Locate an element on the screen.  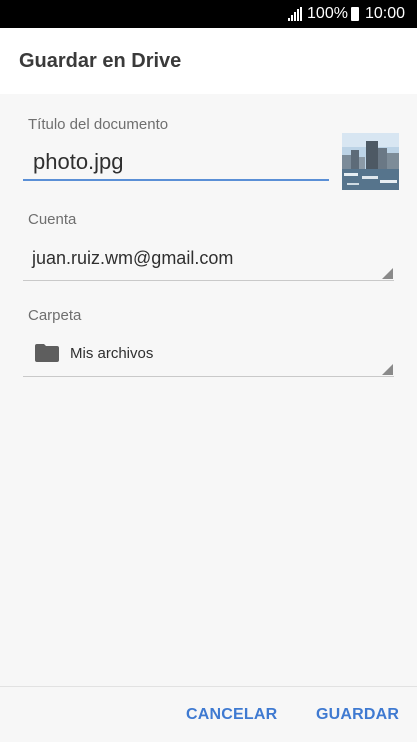
page-title: Guardar en Drive is located at coordinates (100, 60).